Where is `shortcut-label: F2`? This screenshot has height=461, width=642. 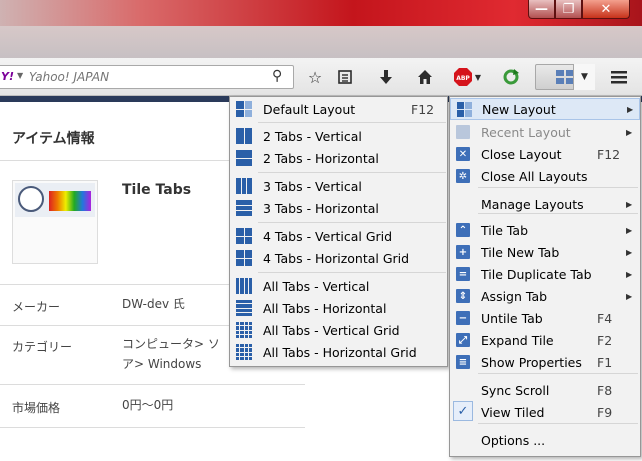 shortcut-label: F2 is located at coordinates (605, 340).